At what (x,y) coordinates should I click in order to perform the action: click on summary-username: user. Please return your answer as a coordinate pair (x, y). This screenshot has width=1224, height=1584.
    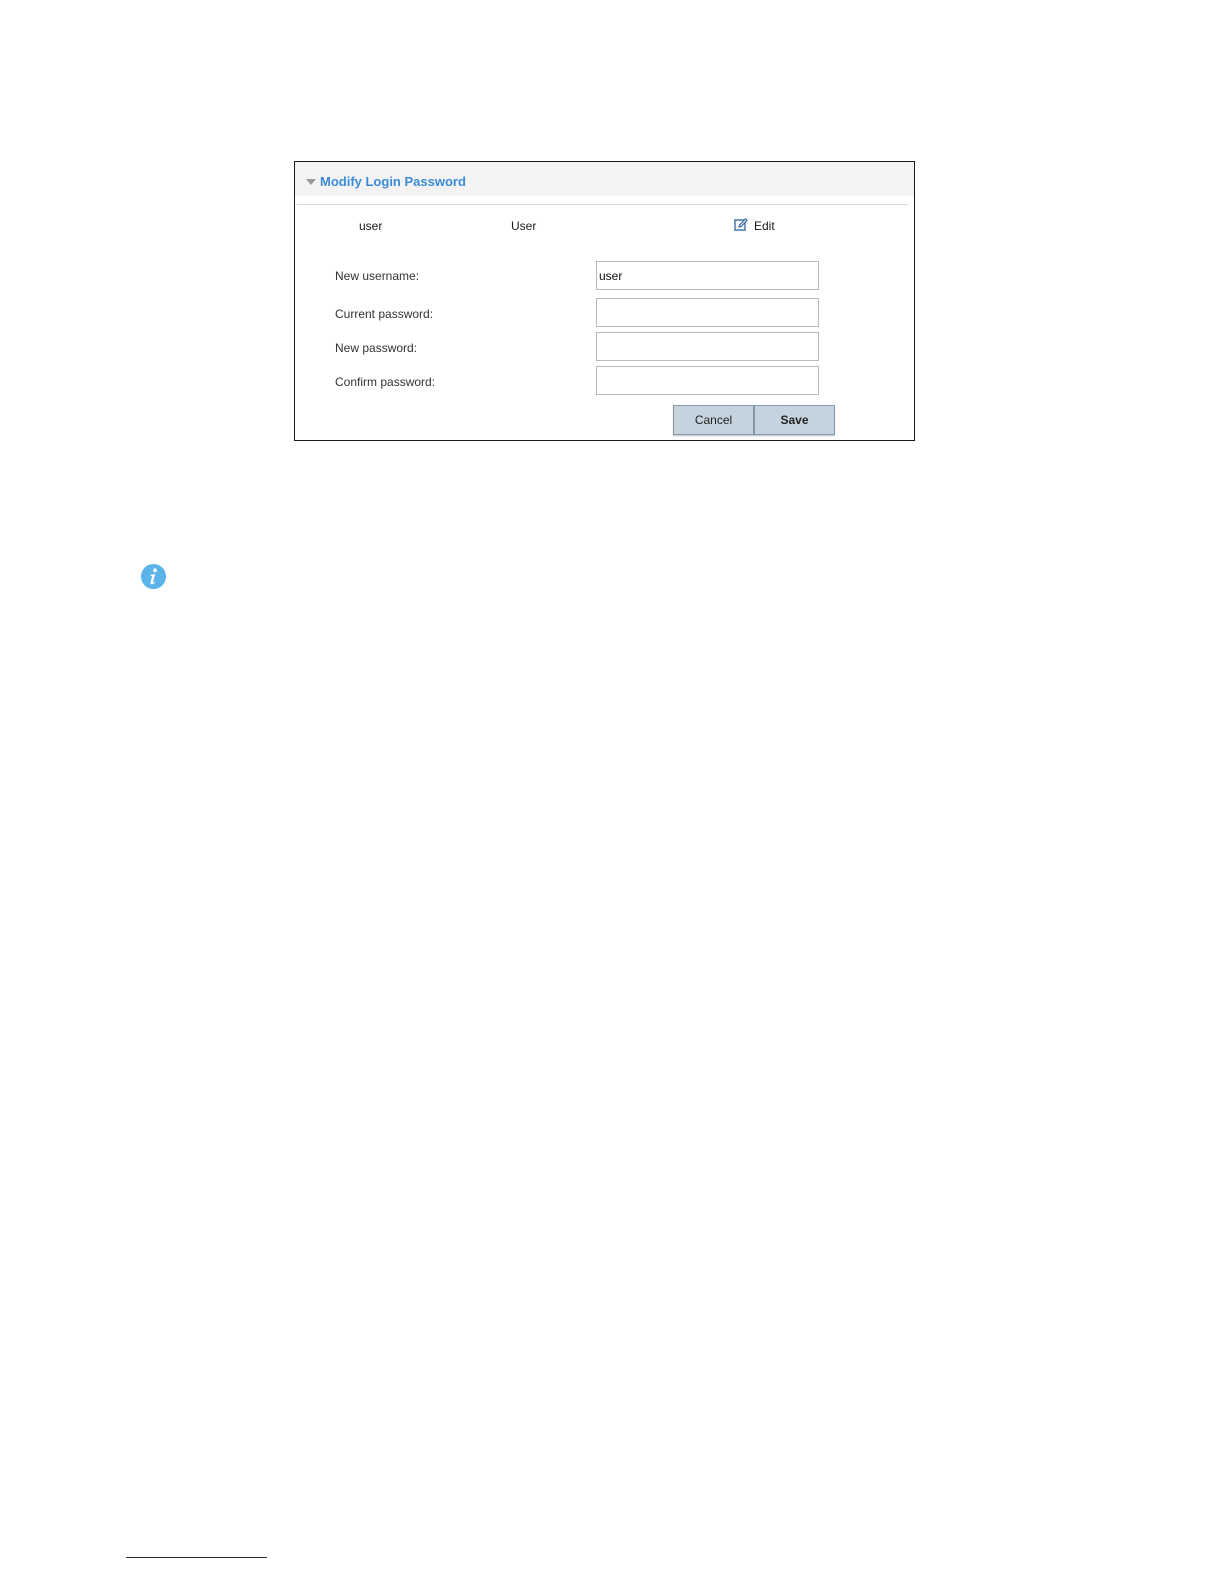
    Looking at the image, I should click on (371, 226).